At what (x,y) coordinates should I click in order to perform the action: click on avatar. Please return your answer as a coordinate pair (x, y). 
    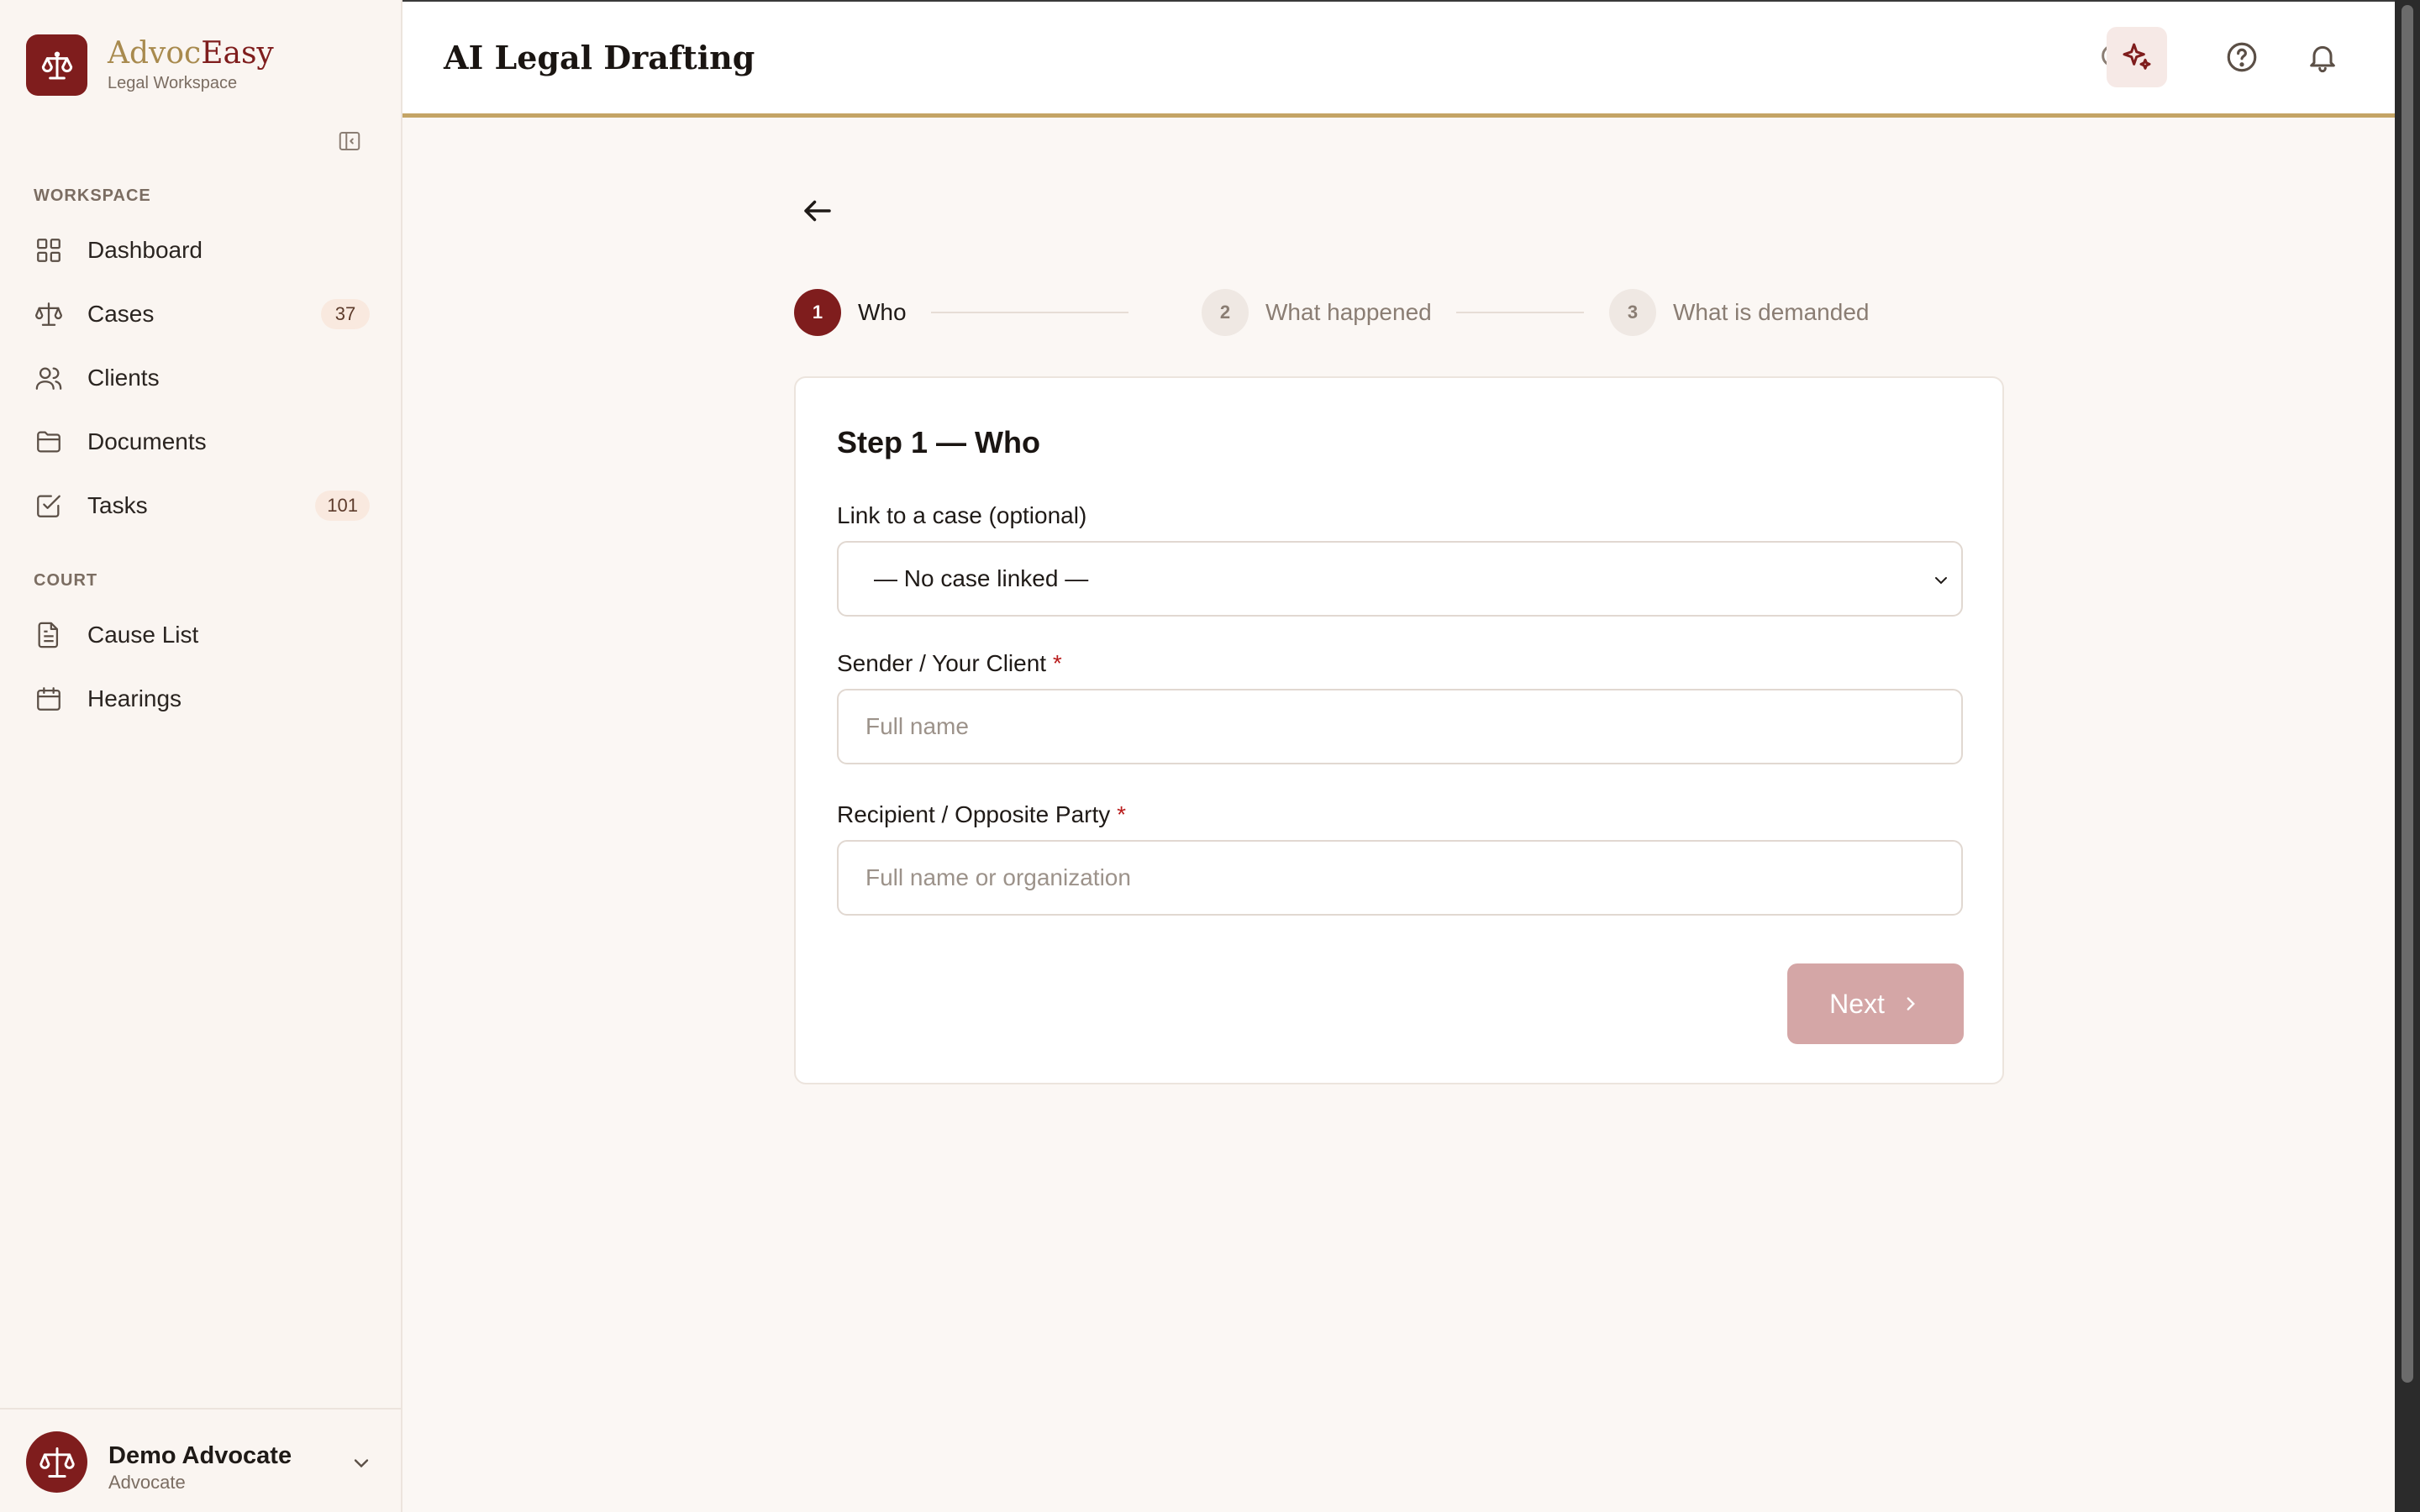
    Looking at the image, I should click on (56, 1462).